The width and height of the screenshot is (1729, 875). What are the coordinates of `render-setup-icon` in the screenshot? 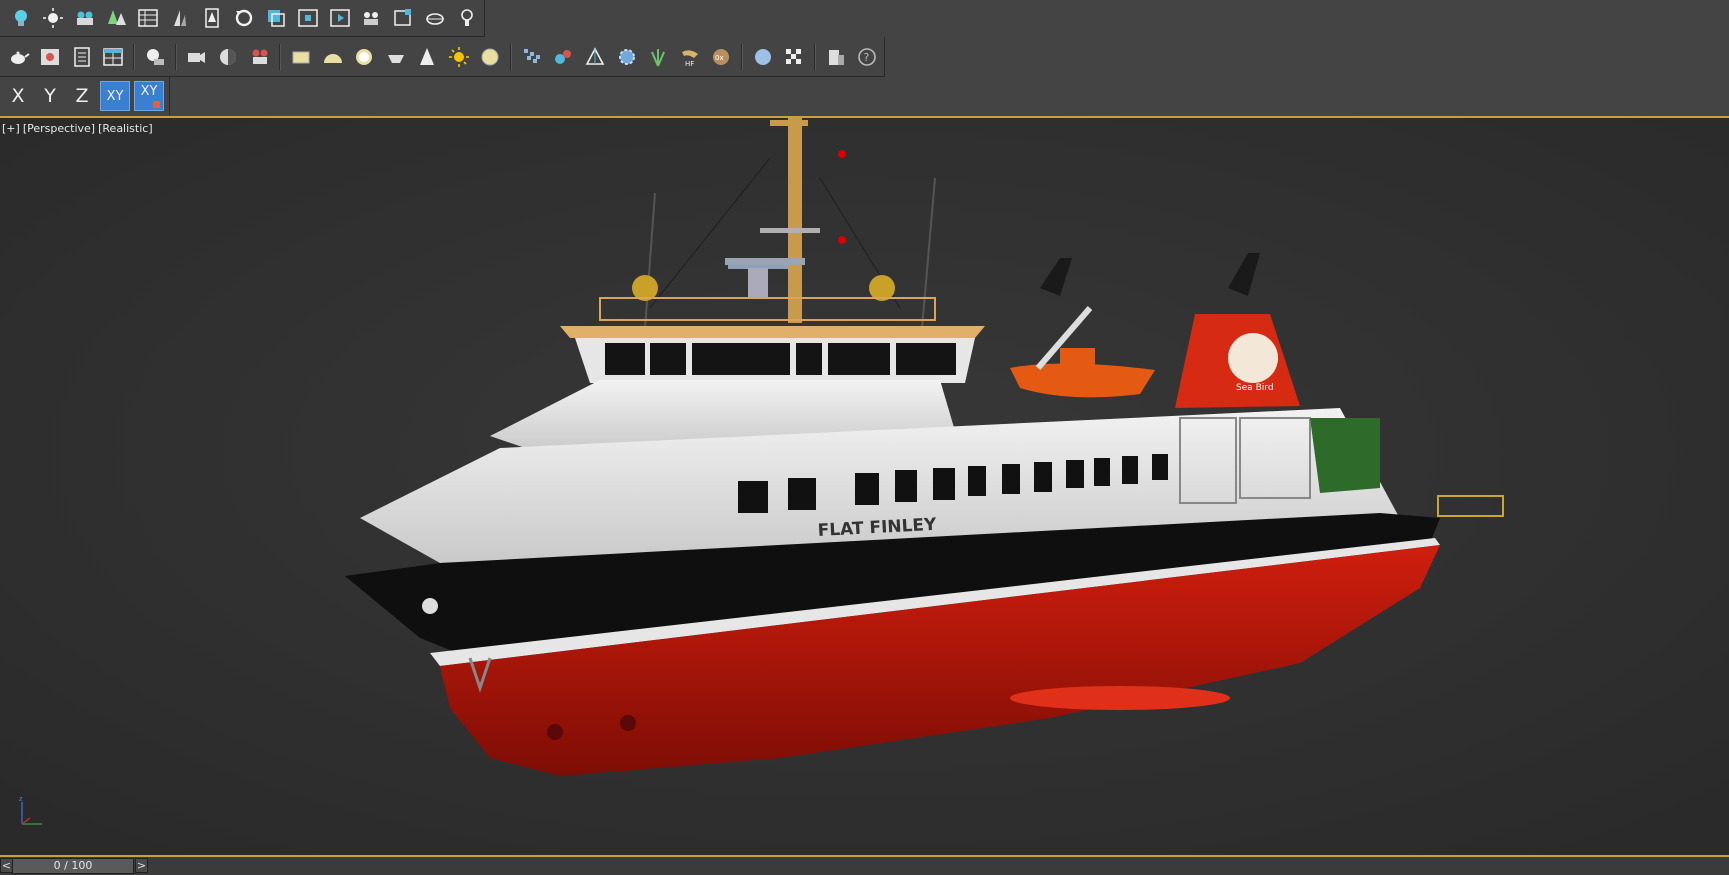 It's located at (371, 18).